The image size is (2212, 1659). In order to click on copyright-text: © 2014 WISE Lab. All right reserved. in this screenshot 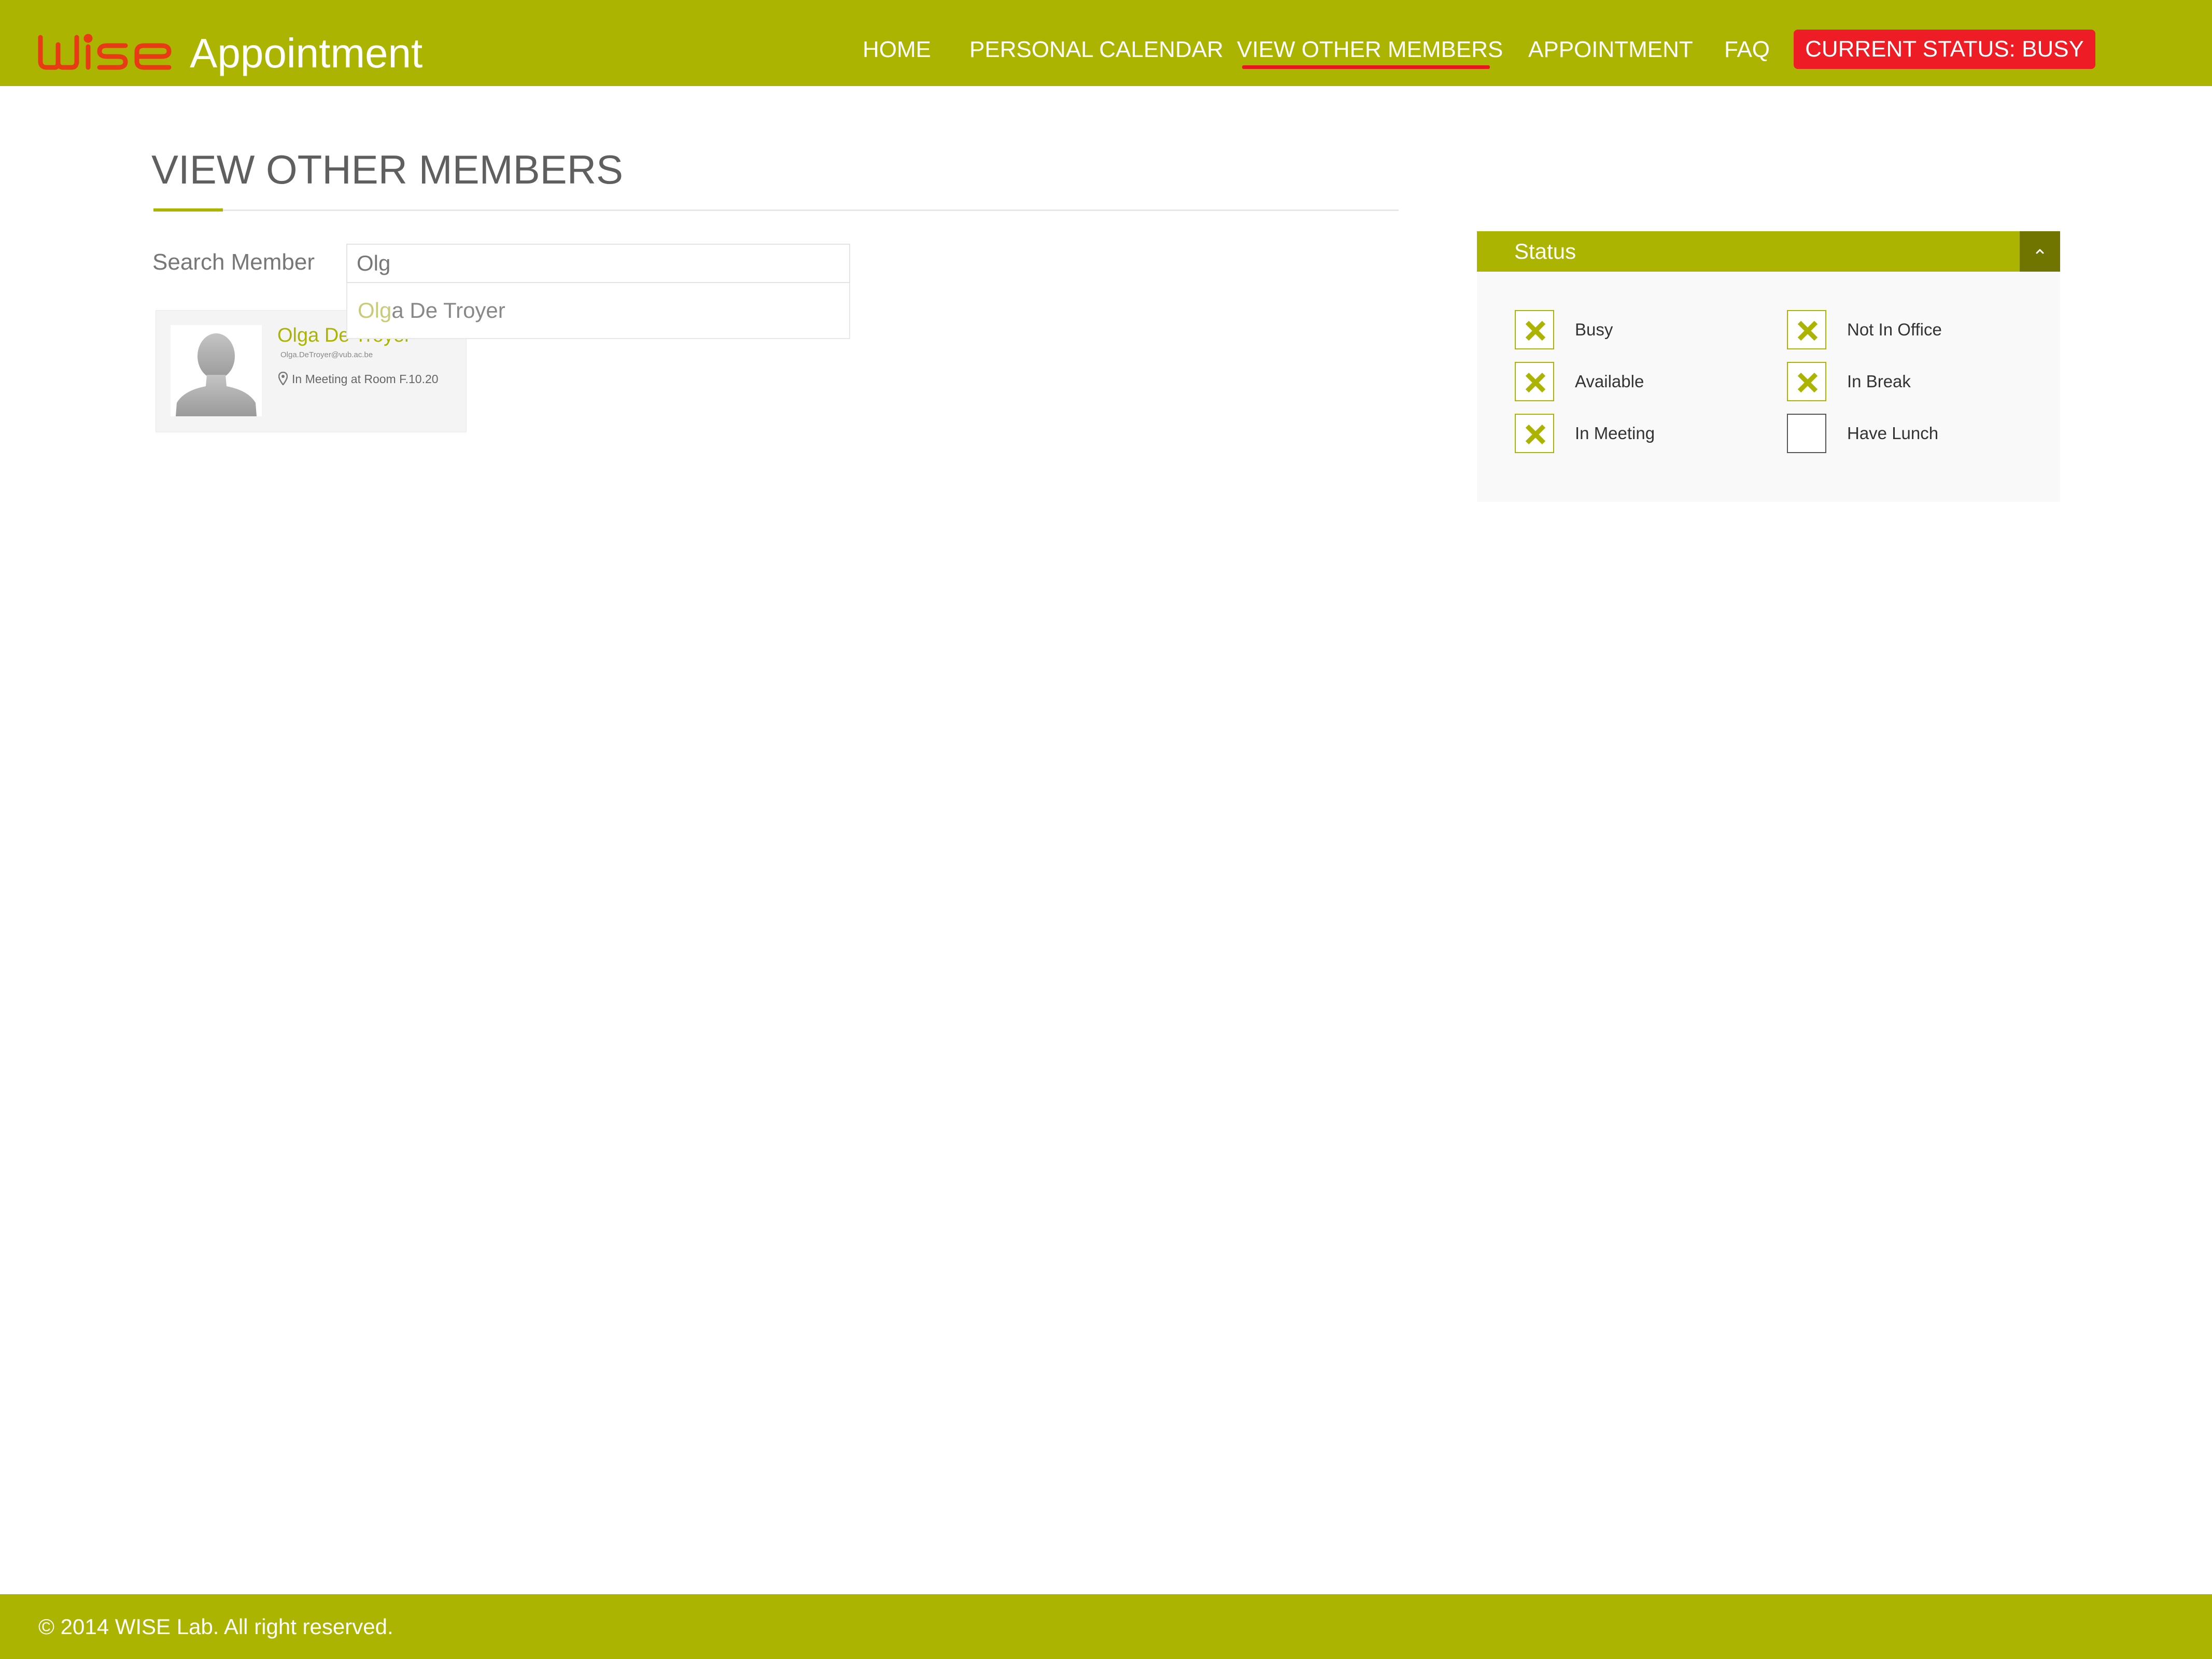, I will do `click(215, 1626)`.